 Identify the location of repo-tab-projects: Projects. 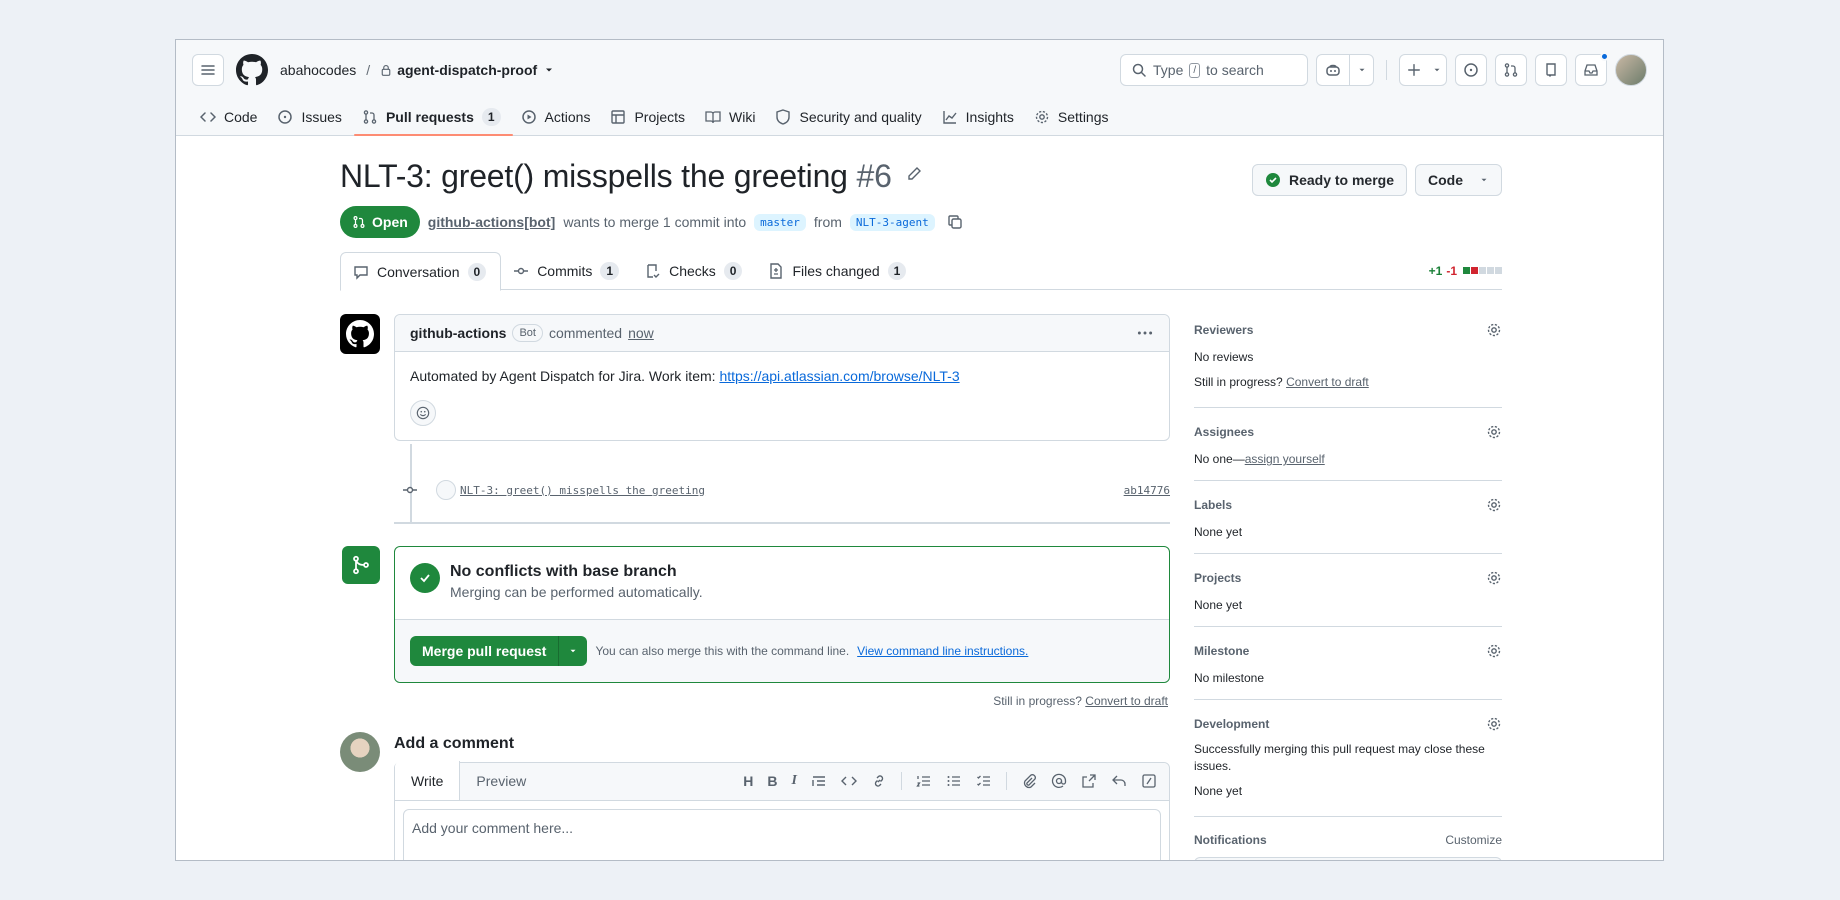
(649, 117).